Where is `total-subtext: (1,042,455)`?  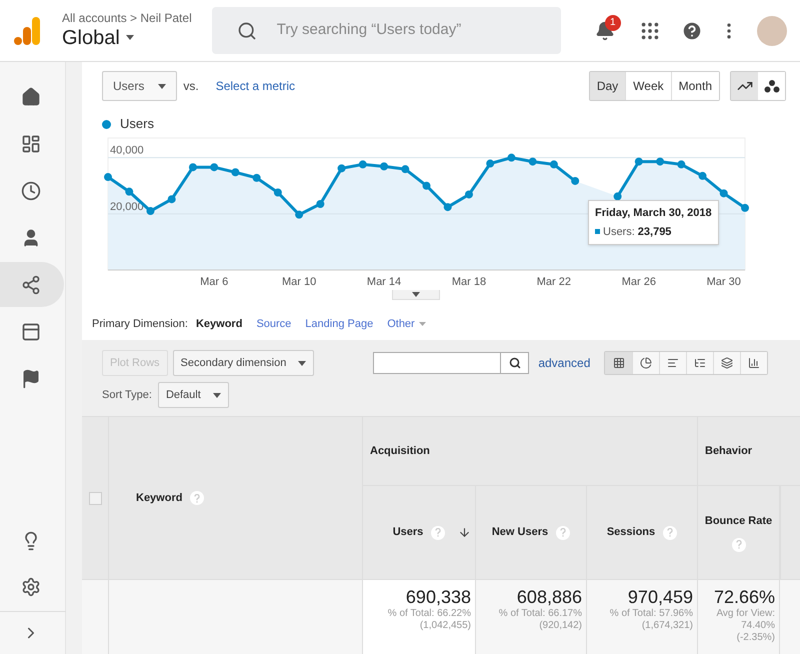
total-subtext: (1,042,455) is located at coordinates (445, 626).